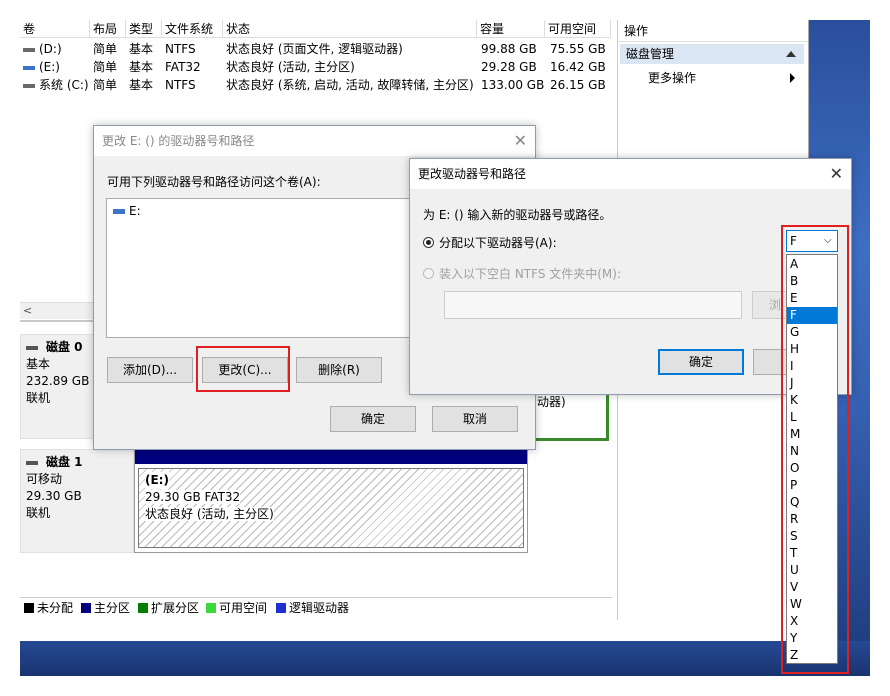  Describe the element at coordinates (815, 449) in the screenshot. I see `highlight-dropdown` at that location.